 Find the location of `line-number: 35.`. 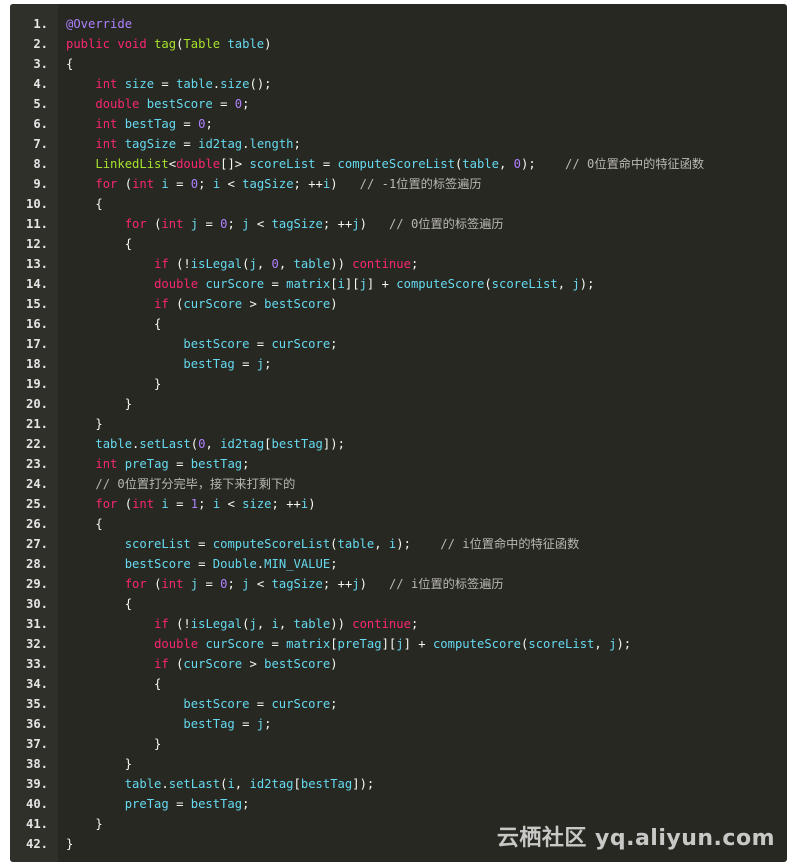

line-number: 35. is located at coordinates (36, 704).